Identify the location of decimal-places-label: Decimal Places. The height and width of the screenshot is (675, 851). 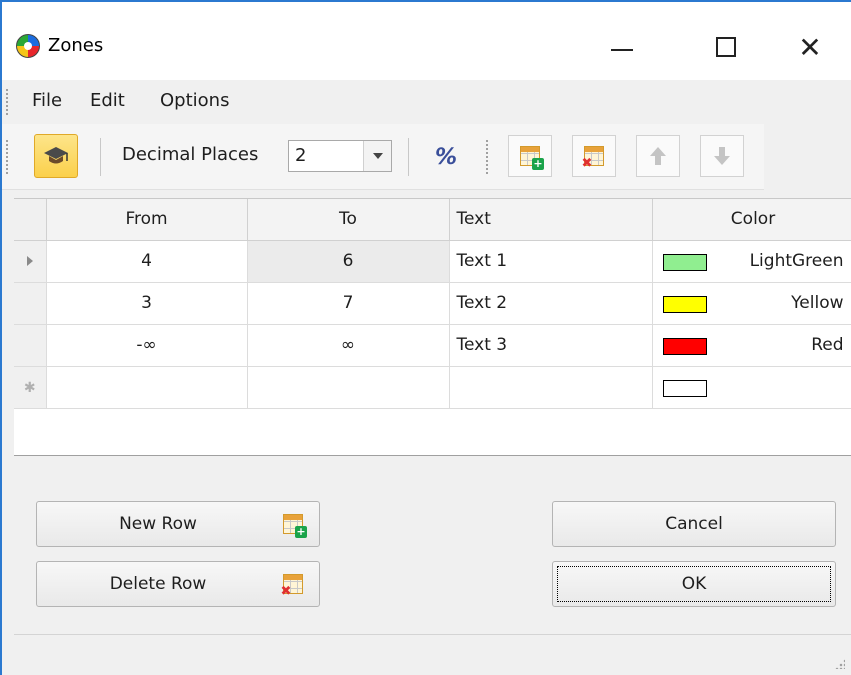
(190, 154).